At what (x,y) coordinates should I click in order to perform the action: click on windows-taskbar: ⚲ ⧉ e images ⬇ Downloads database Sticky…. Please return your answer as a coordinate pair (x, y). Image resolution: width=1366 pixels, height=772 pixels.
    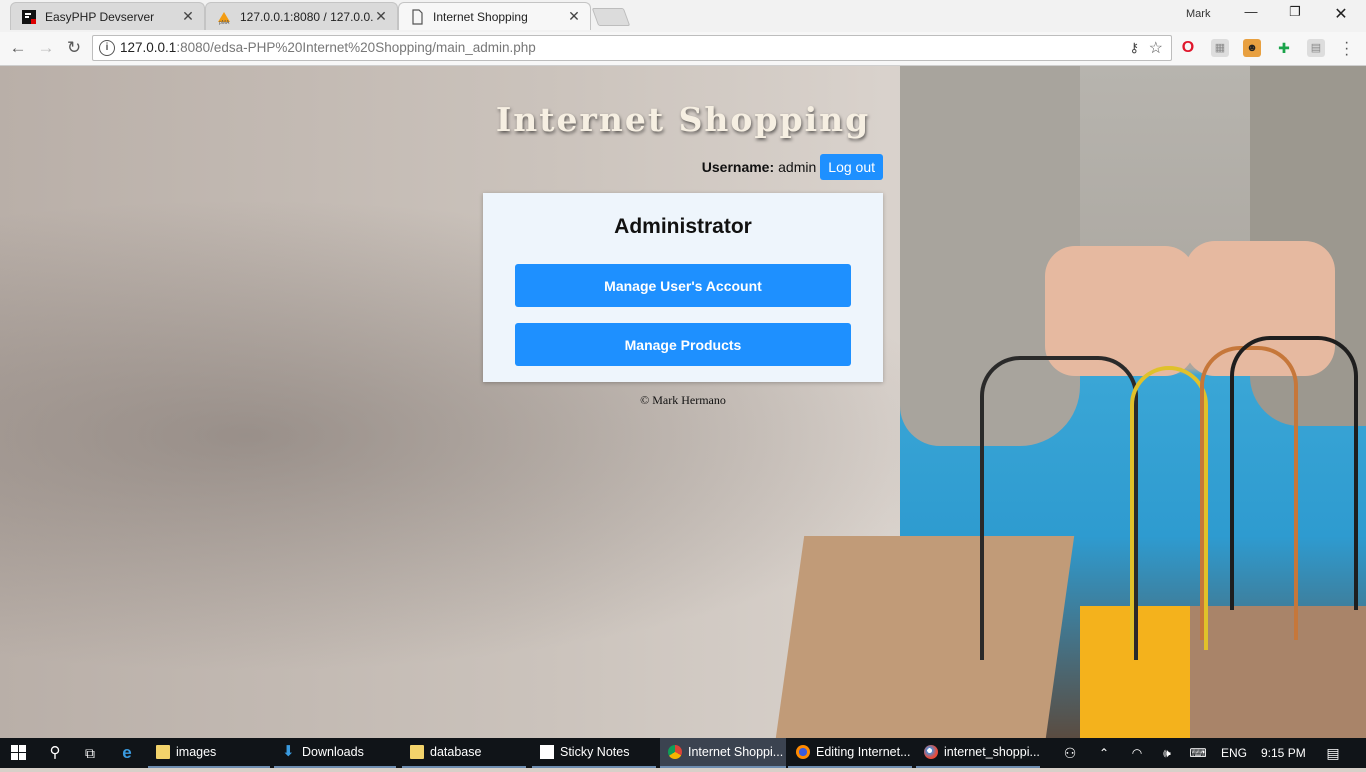
    Looking at the image, I should click on (683, 753).